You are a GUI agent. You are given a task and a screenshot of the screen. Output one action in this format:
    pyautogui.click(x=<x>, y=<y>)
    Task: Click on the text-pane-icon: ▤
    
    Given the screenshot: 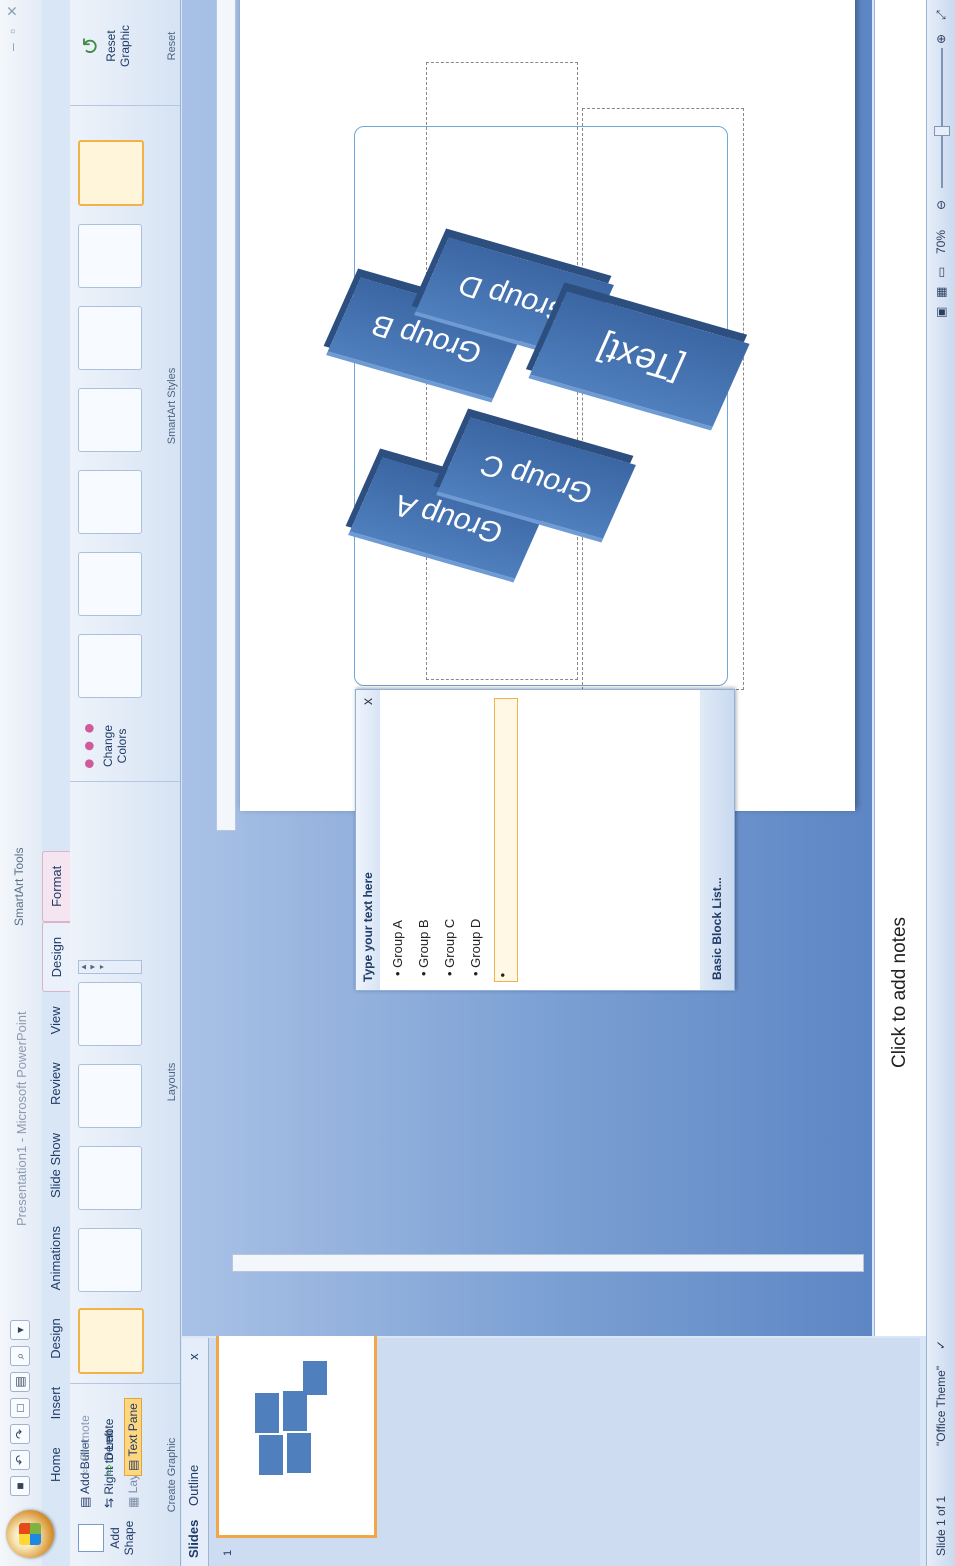 What is the action you would take?
    pyautogui.click(x=133, y=1463)
    